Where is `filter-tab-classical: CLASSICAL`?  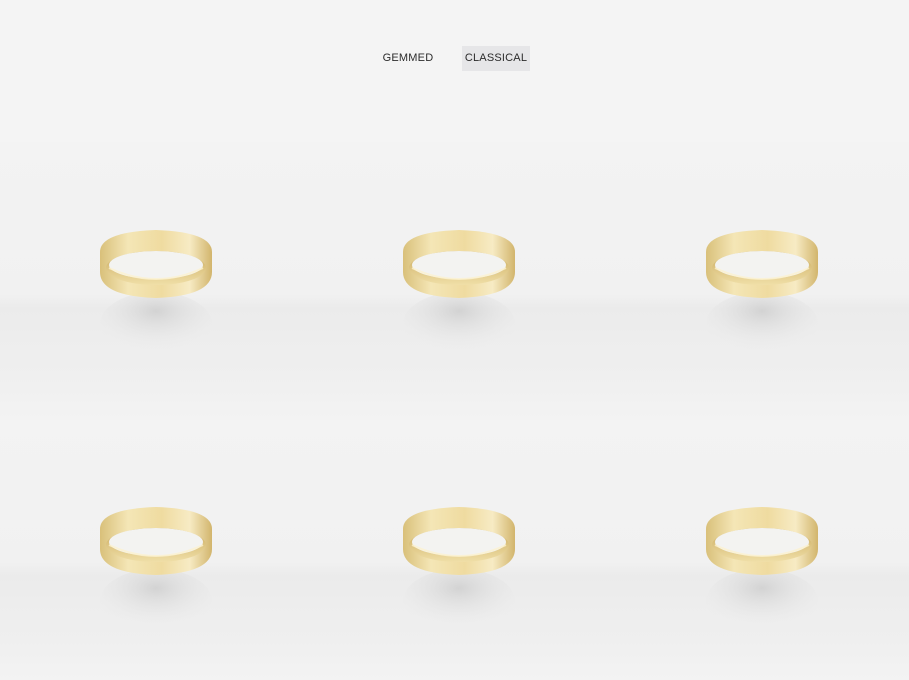
filter-tab-classical: CLASSICAL is located at coordinates (496, 58).